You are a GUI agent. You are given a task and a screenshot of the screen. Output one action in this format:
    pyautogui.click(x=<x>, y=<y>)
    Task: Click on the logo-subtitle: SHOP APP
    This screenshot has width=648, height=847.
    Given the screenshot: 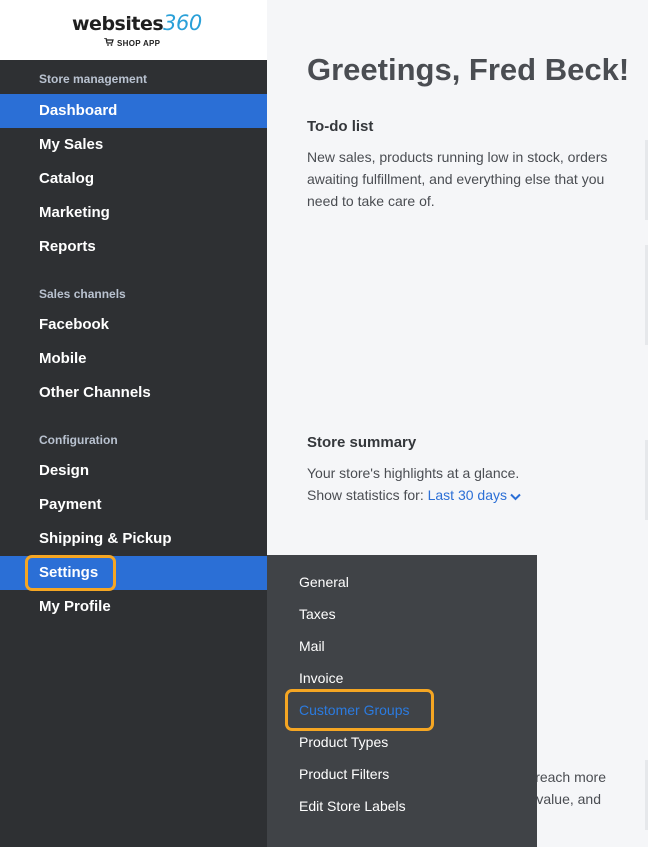 What is the action you would take?
    pyautogui.click(x=132, y=42)
    